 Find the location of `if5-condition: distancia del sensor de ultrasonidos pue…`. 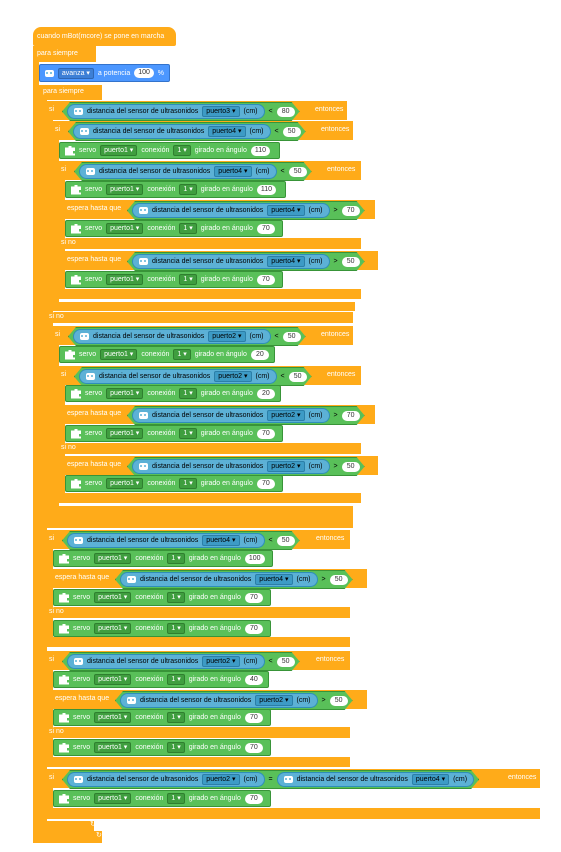

if5-condition: distancia del sensor de ultrasonidos pue… is located at coordinates (270, 779).